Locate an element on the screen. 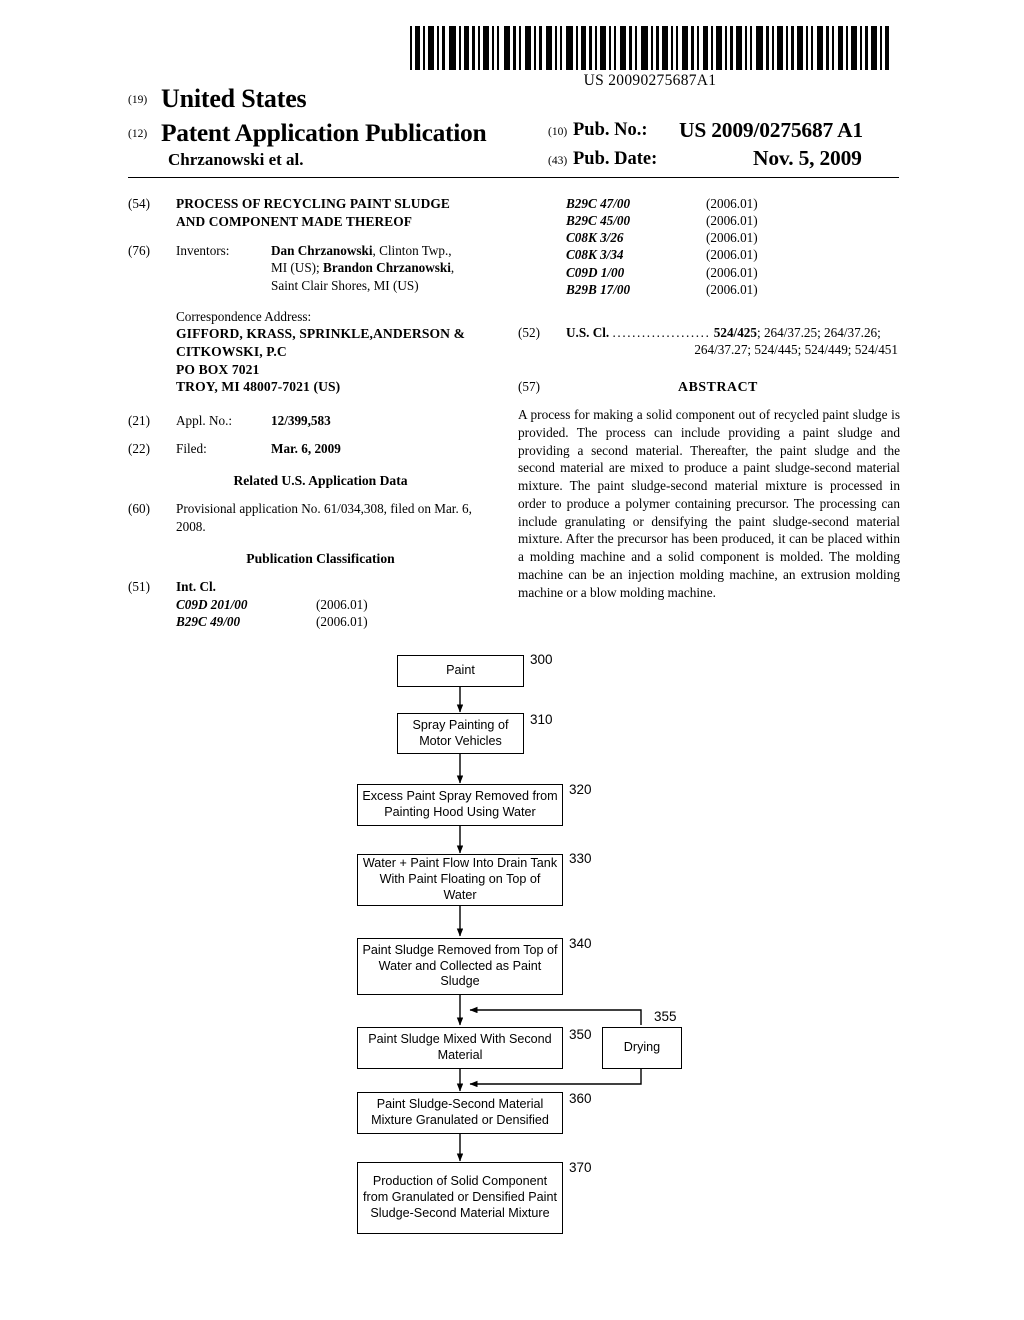 The height and width of the screenshot is (1320, 1024). int-cl-code: C08K 3/34 is located at coordinates (595, 255).